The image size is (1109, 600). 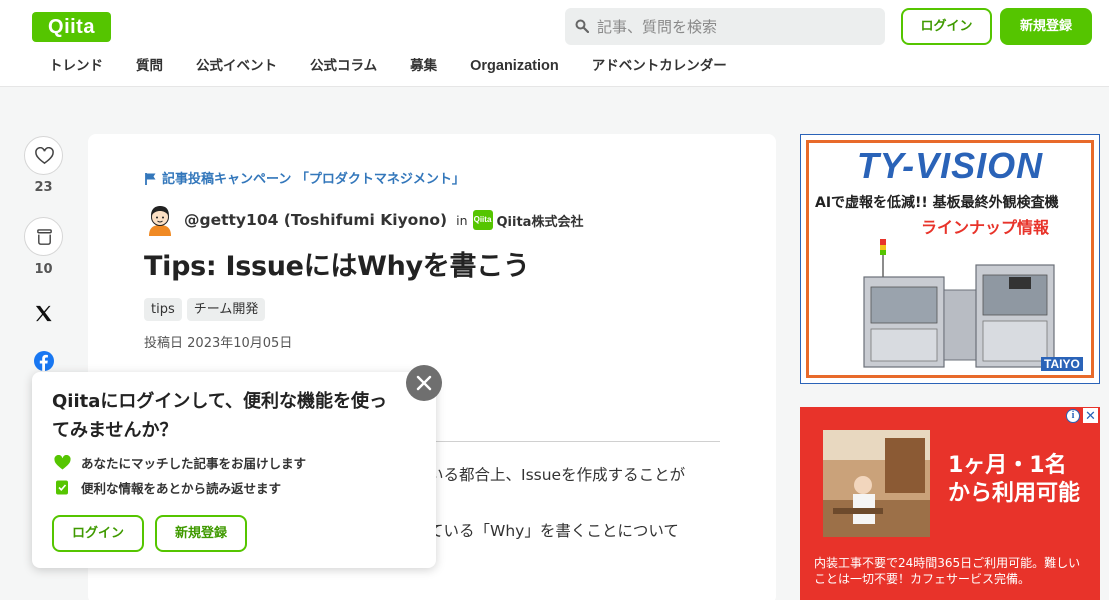 I want to click on post-date: 投稿日 2023年10月05日, so click(x=218, y=341).